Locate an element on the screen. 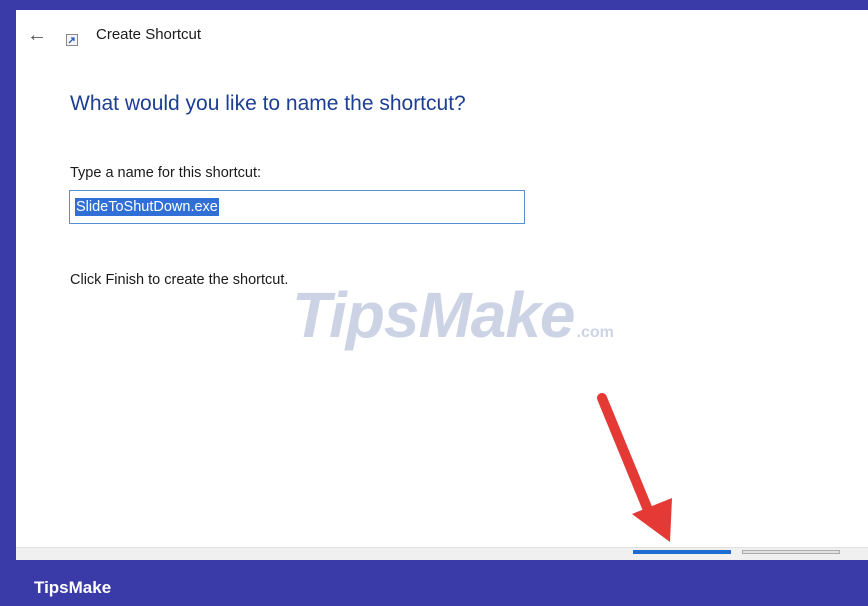  shortcut-arrow-icon is located at coordinates (72, 40).